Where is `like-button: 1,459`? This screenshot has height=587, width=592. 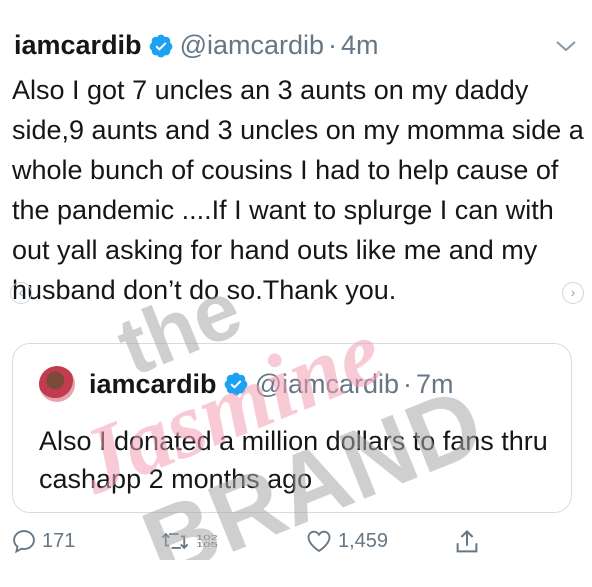 like-button: 1,459 is located at coordinates (346, 541).